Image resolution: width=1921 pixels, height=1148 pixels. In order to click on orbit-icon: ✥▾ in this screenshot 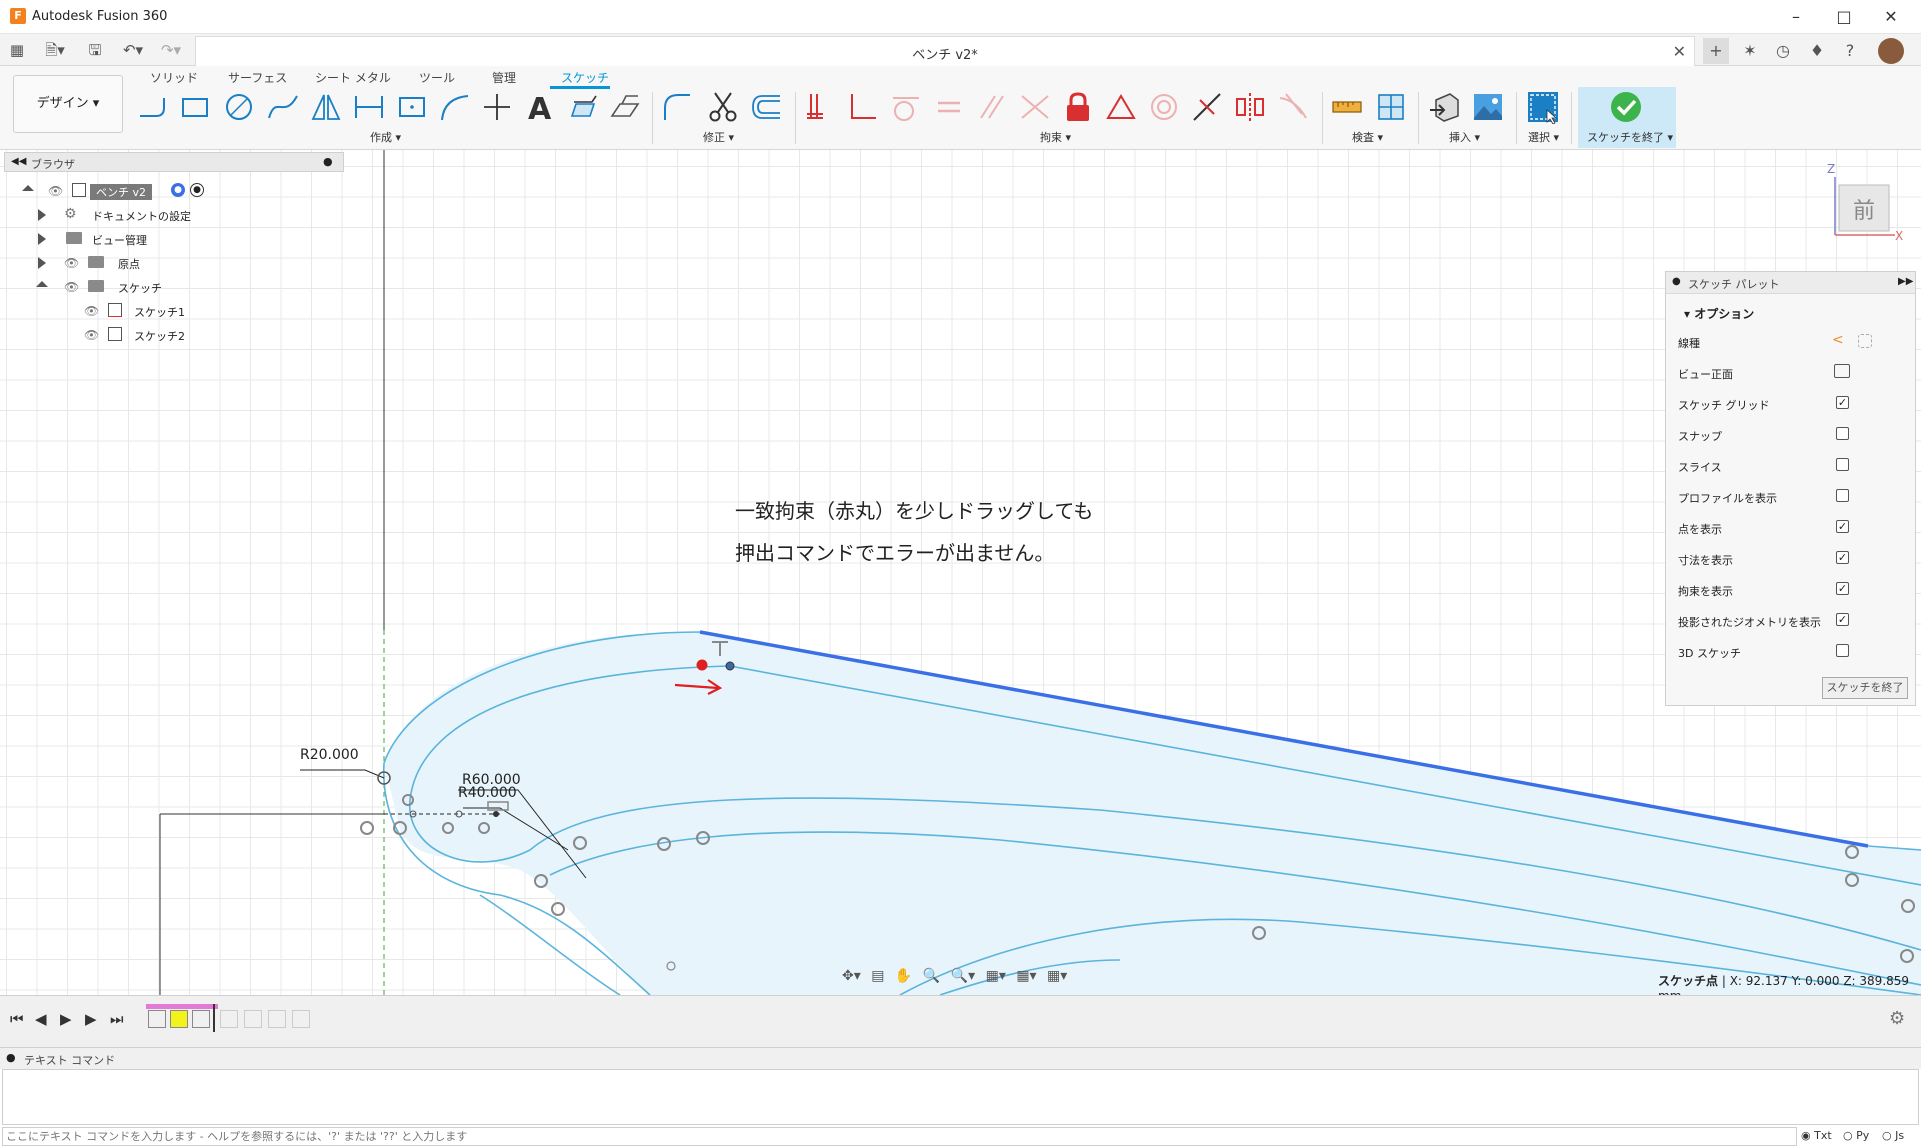, I will do `click(851, 976)`.